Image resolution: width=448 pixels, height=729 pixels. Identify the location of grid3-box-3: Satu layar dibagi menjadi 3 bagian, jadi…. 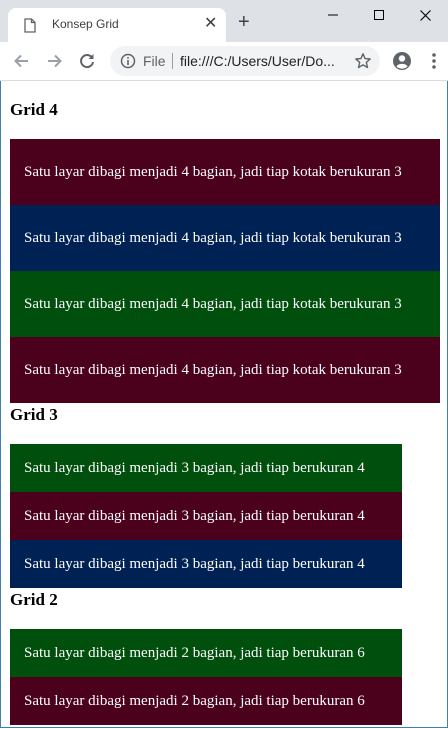
(206, 564).